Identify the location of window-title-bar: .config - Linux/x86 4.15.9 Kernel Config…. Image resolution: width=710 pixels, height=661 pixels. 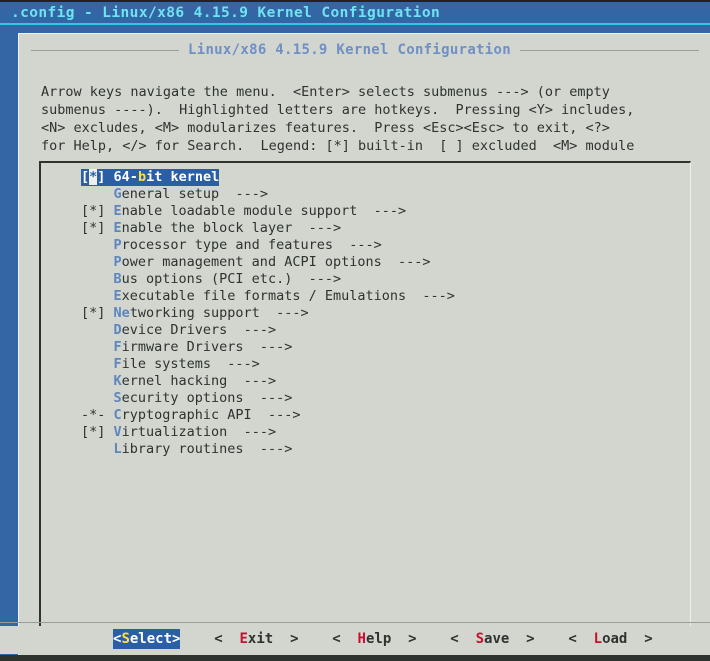
(355, 12).